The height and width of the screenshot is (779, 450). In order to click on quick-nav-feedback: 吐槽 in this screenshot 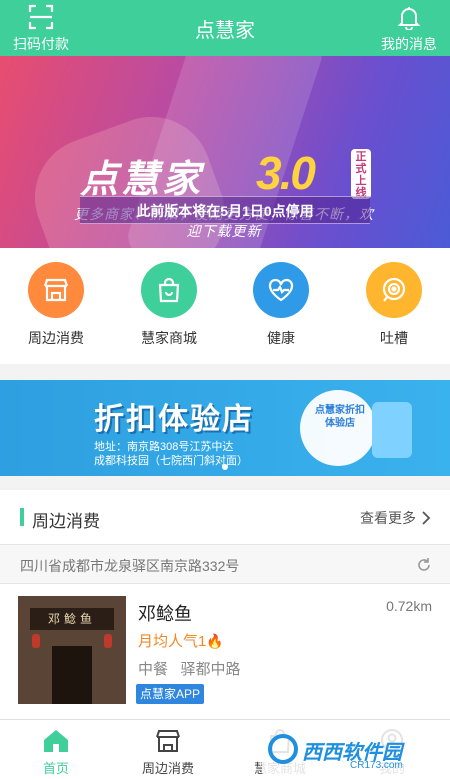, I will do `click(394, 305)`.